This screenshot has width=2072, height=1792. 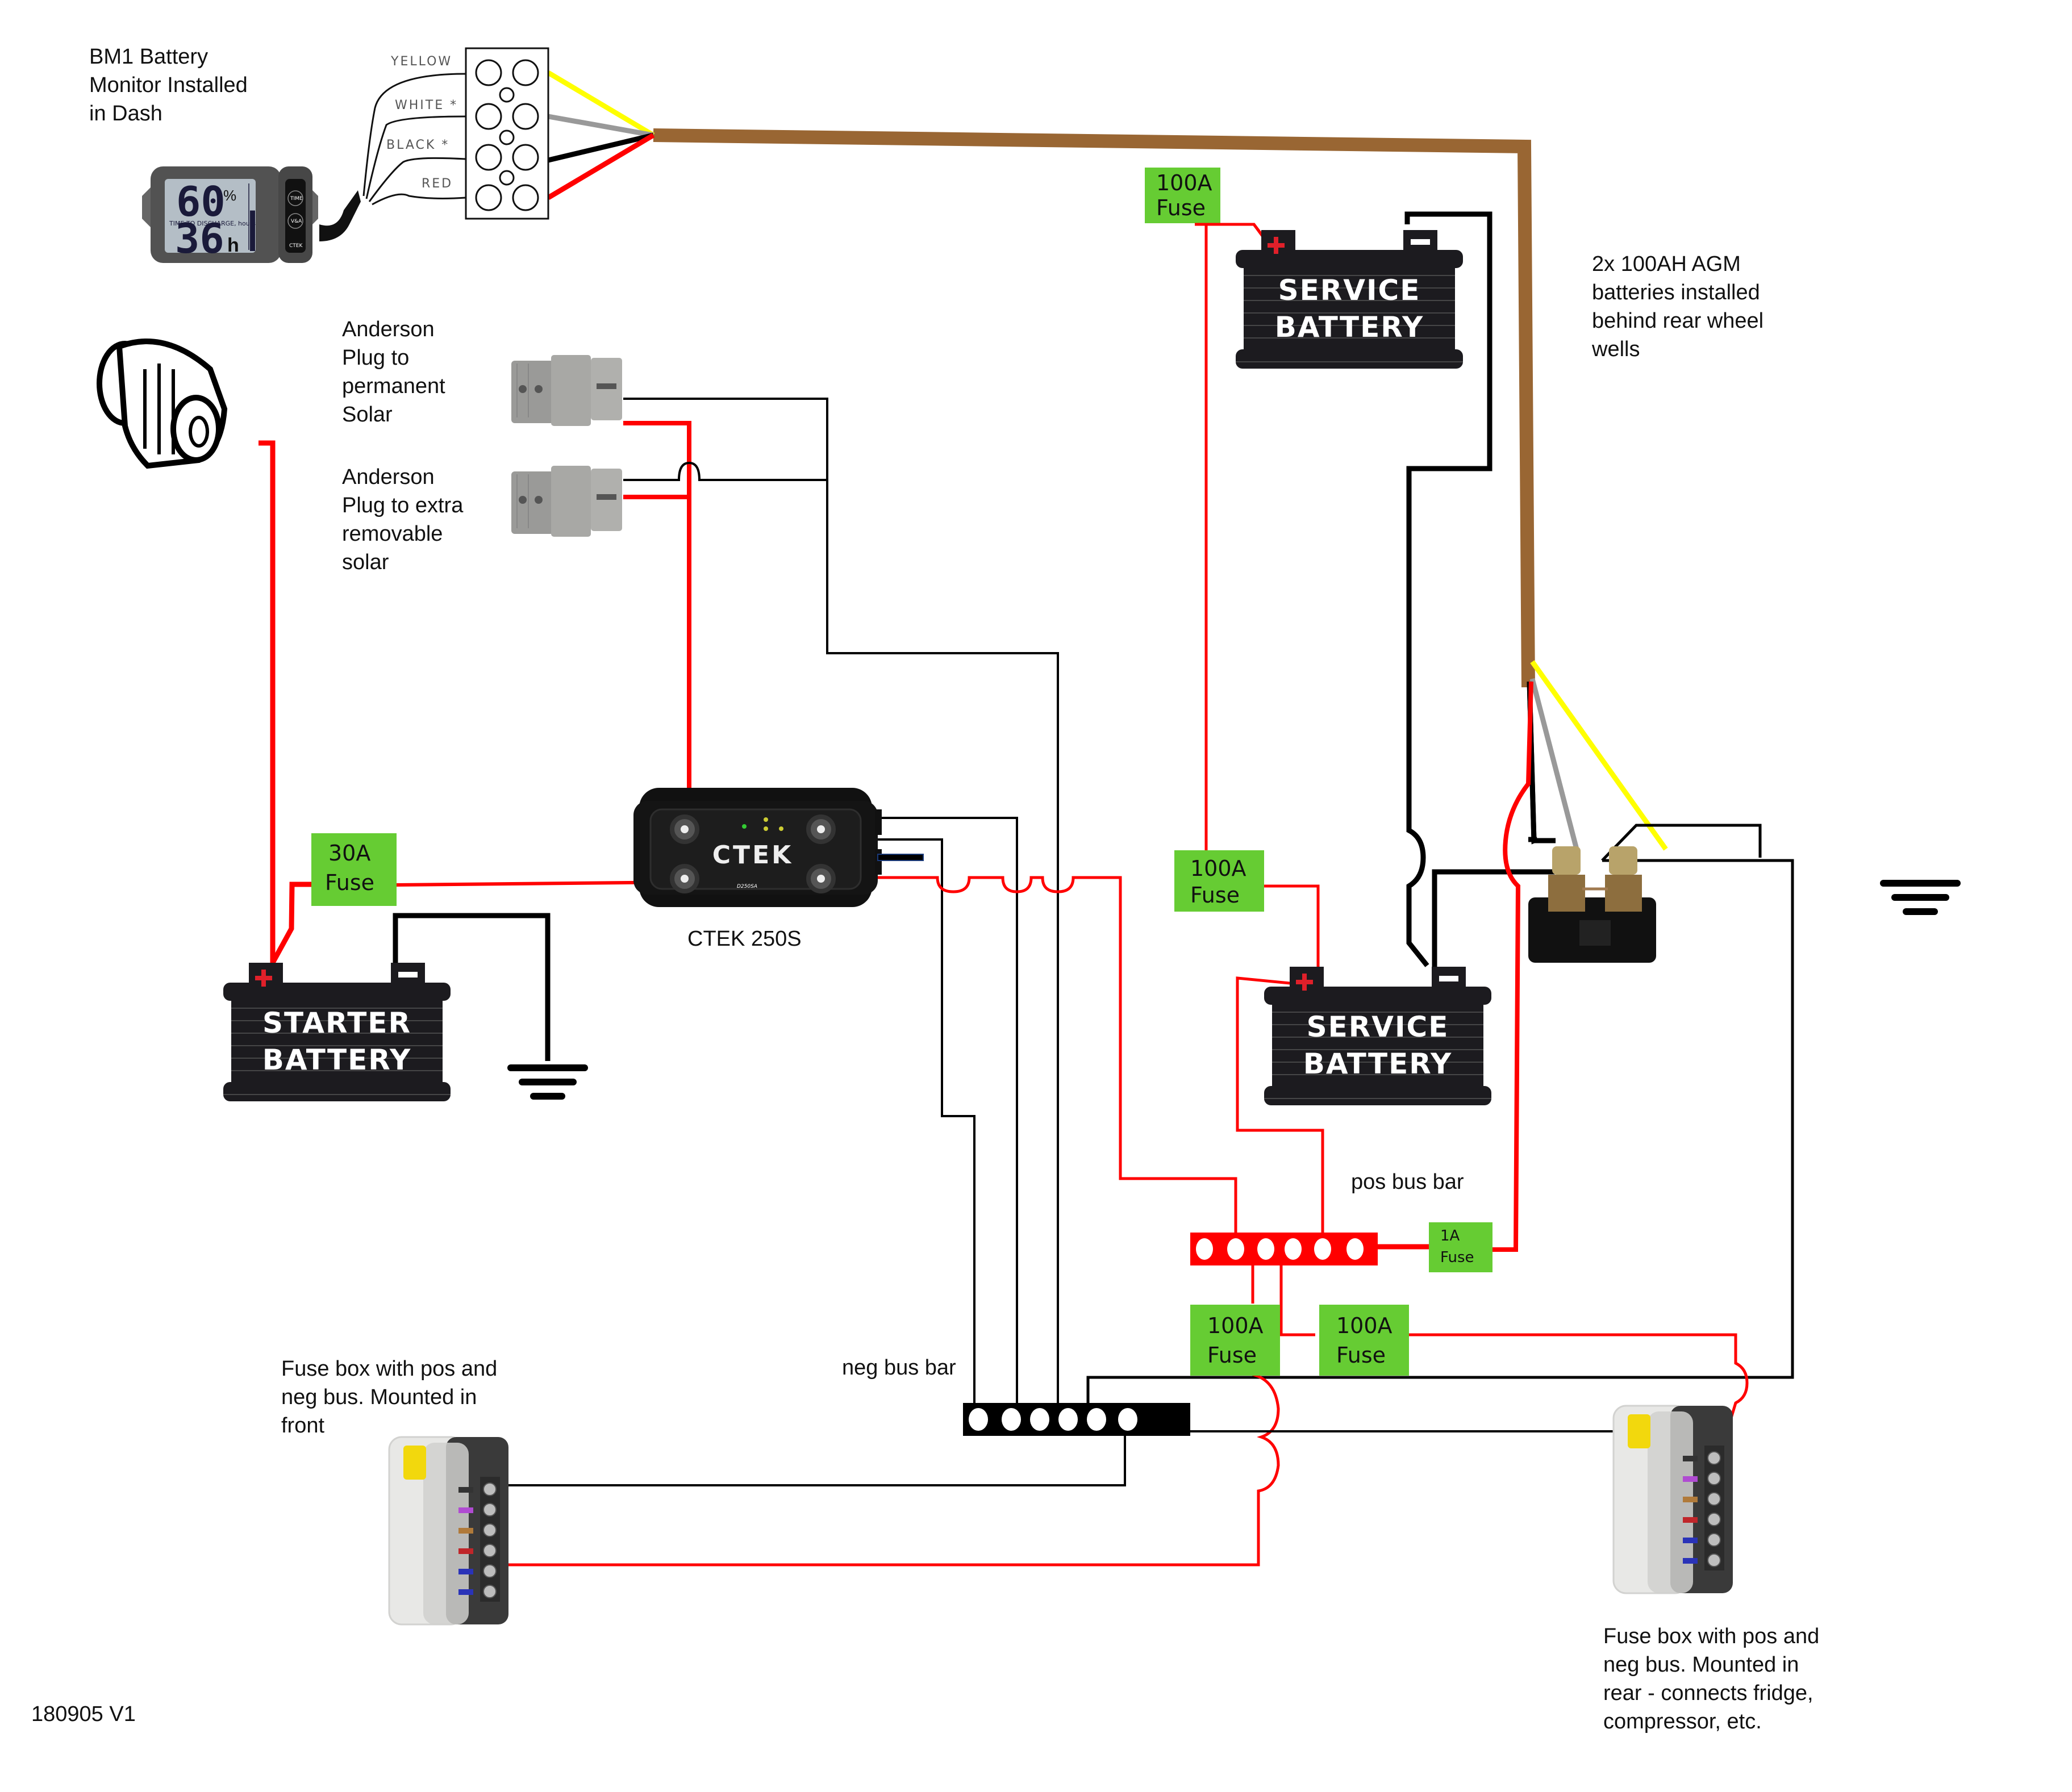 I want to click on svg-text: 2x 100AH AGM, so click(x=1666, y=264).